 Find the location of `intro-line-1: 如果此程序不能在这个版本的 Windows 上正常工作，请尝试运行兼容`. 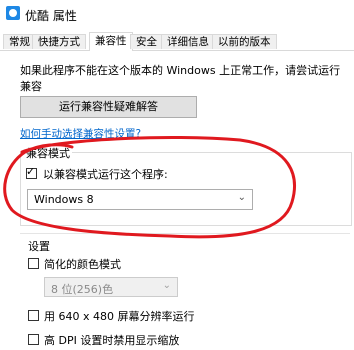

intro-line-1: 如果此程序不能在这个版本的 Windows 上正常工作，请尝试运行兼容 is located at coordinates (180, 78).